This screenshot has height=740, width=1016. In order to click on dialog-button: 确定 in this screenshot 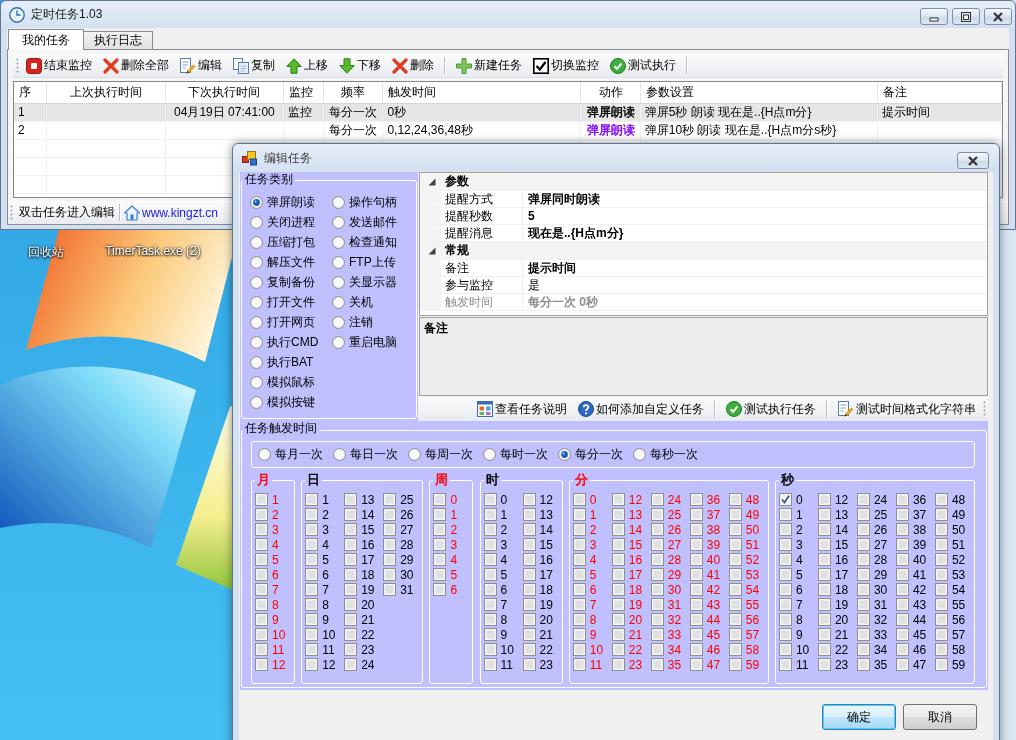, I will do `click(859, 717)`.